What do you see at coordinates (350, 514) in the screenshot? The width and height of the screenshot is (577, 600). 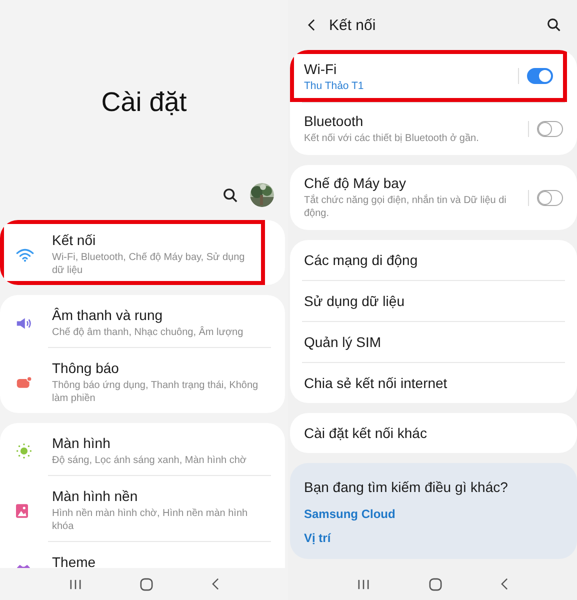 I see `suggestion-link: Samsung Cloud` at bounding box center [350, 514].